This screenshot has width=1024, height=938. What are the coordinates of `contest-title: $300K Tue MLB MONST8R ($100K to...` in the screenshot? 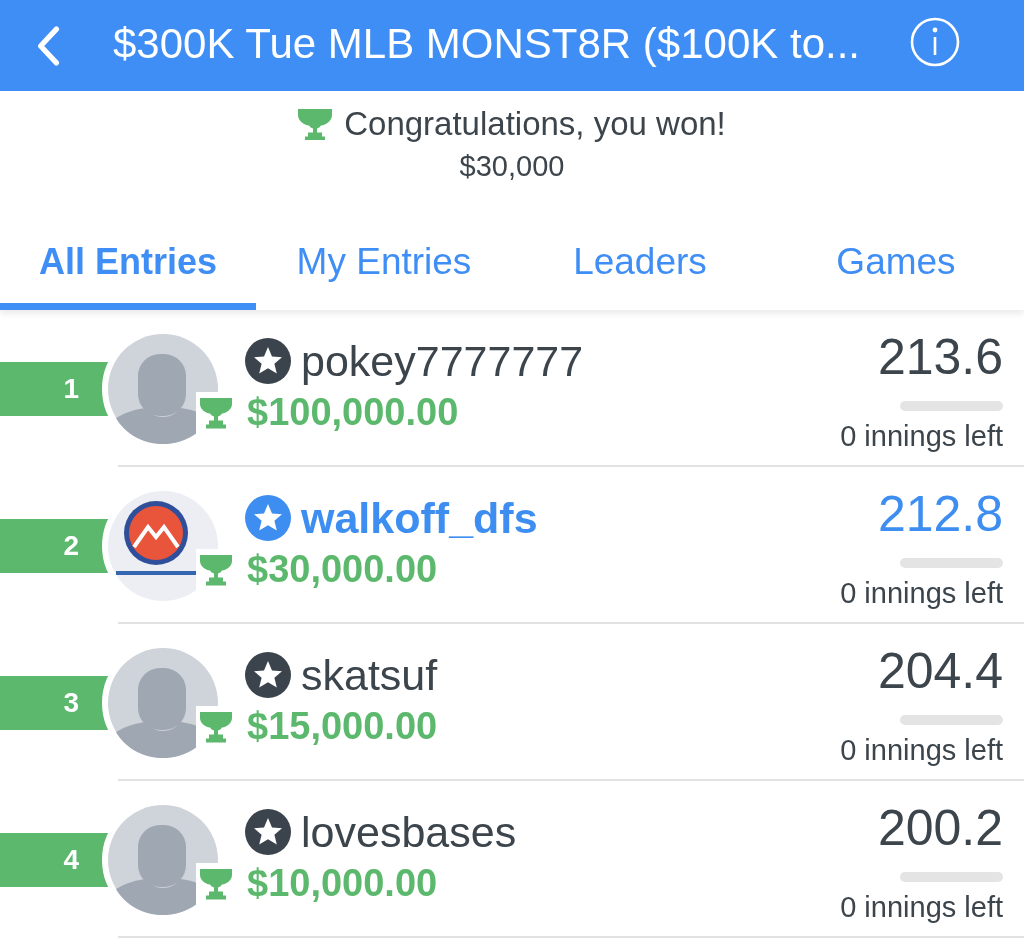 It's located at (486, 43).